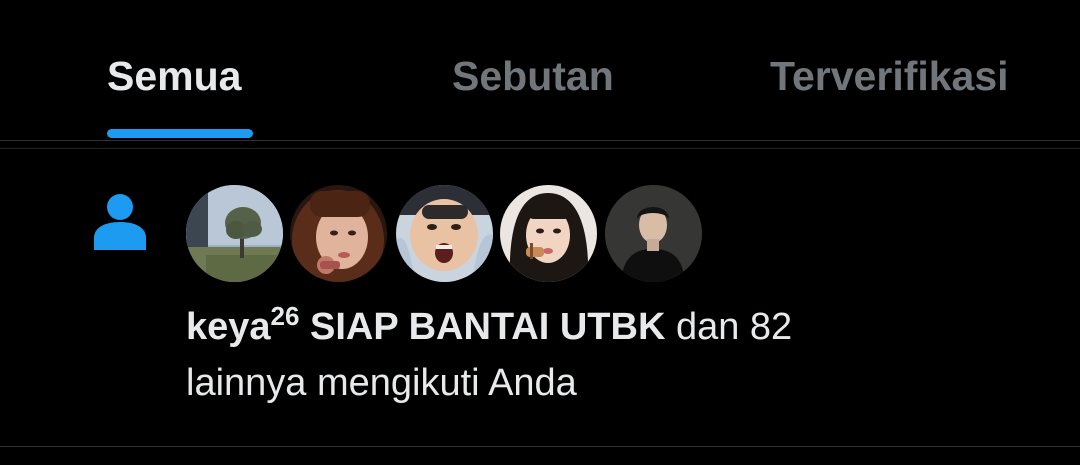 This screenshot has width=1080, height=465. Describe the element at coordinates (120, 221) in the screenshot. I see `person-icon` at that location.